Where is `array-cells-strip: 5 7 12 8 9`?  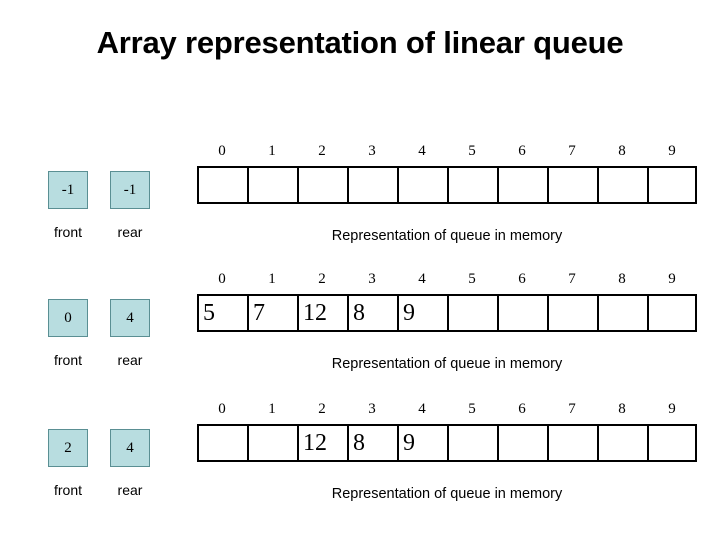 array-cells-strip: 5 7 12 8 9 is located at coordinates (447, 313).